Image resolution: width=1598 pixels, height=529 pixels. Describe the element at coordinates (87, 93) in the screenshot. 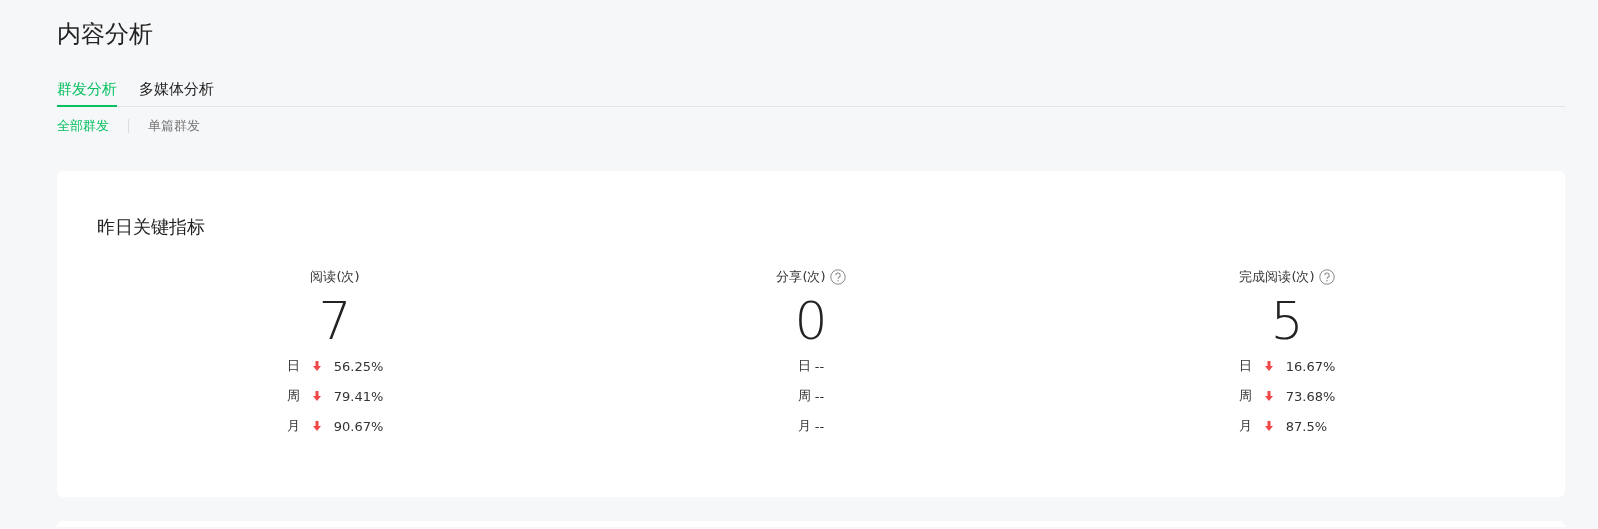

I see `tab: 群发分析` at that location.